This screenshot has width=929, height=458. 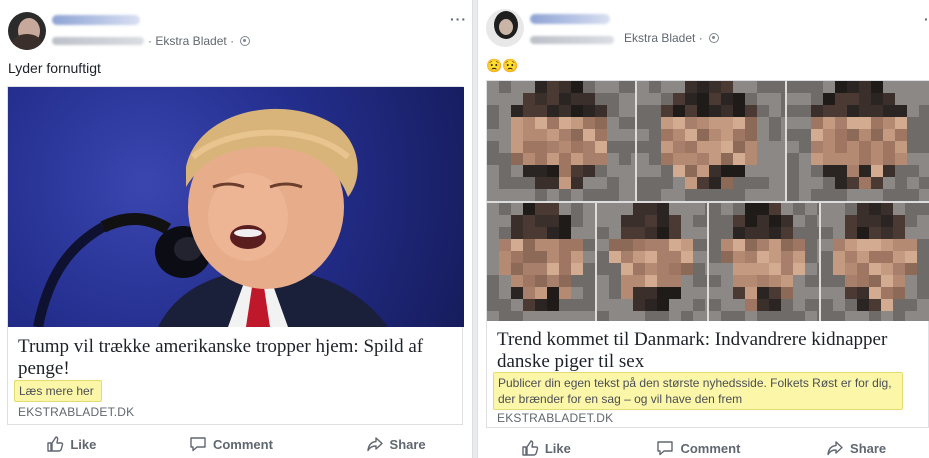 I want to click on more-options-icon: ·, so click(x=926, y=19).